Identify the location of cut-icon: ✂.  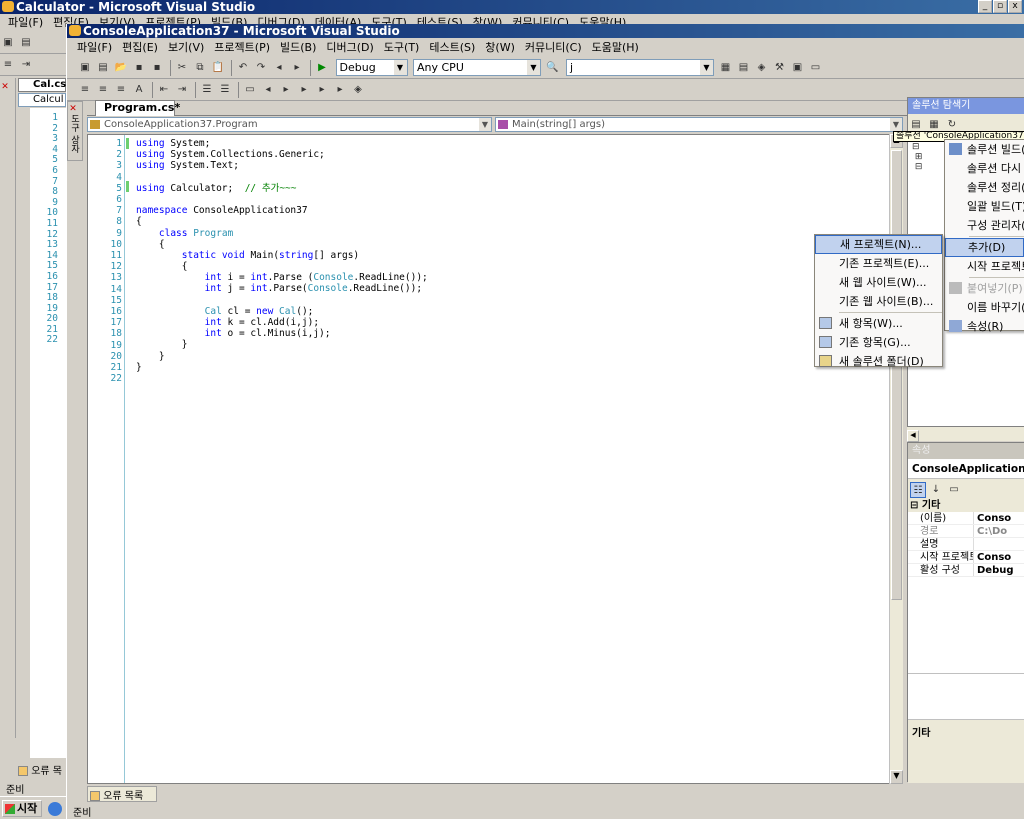
(182, 68).